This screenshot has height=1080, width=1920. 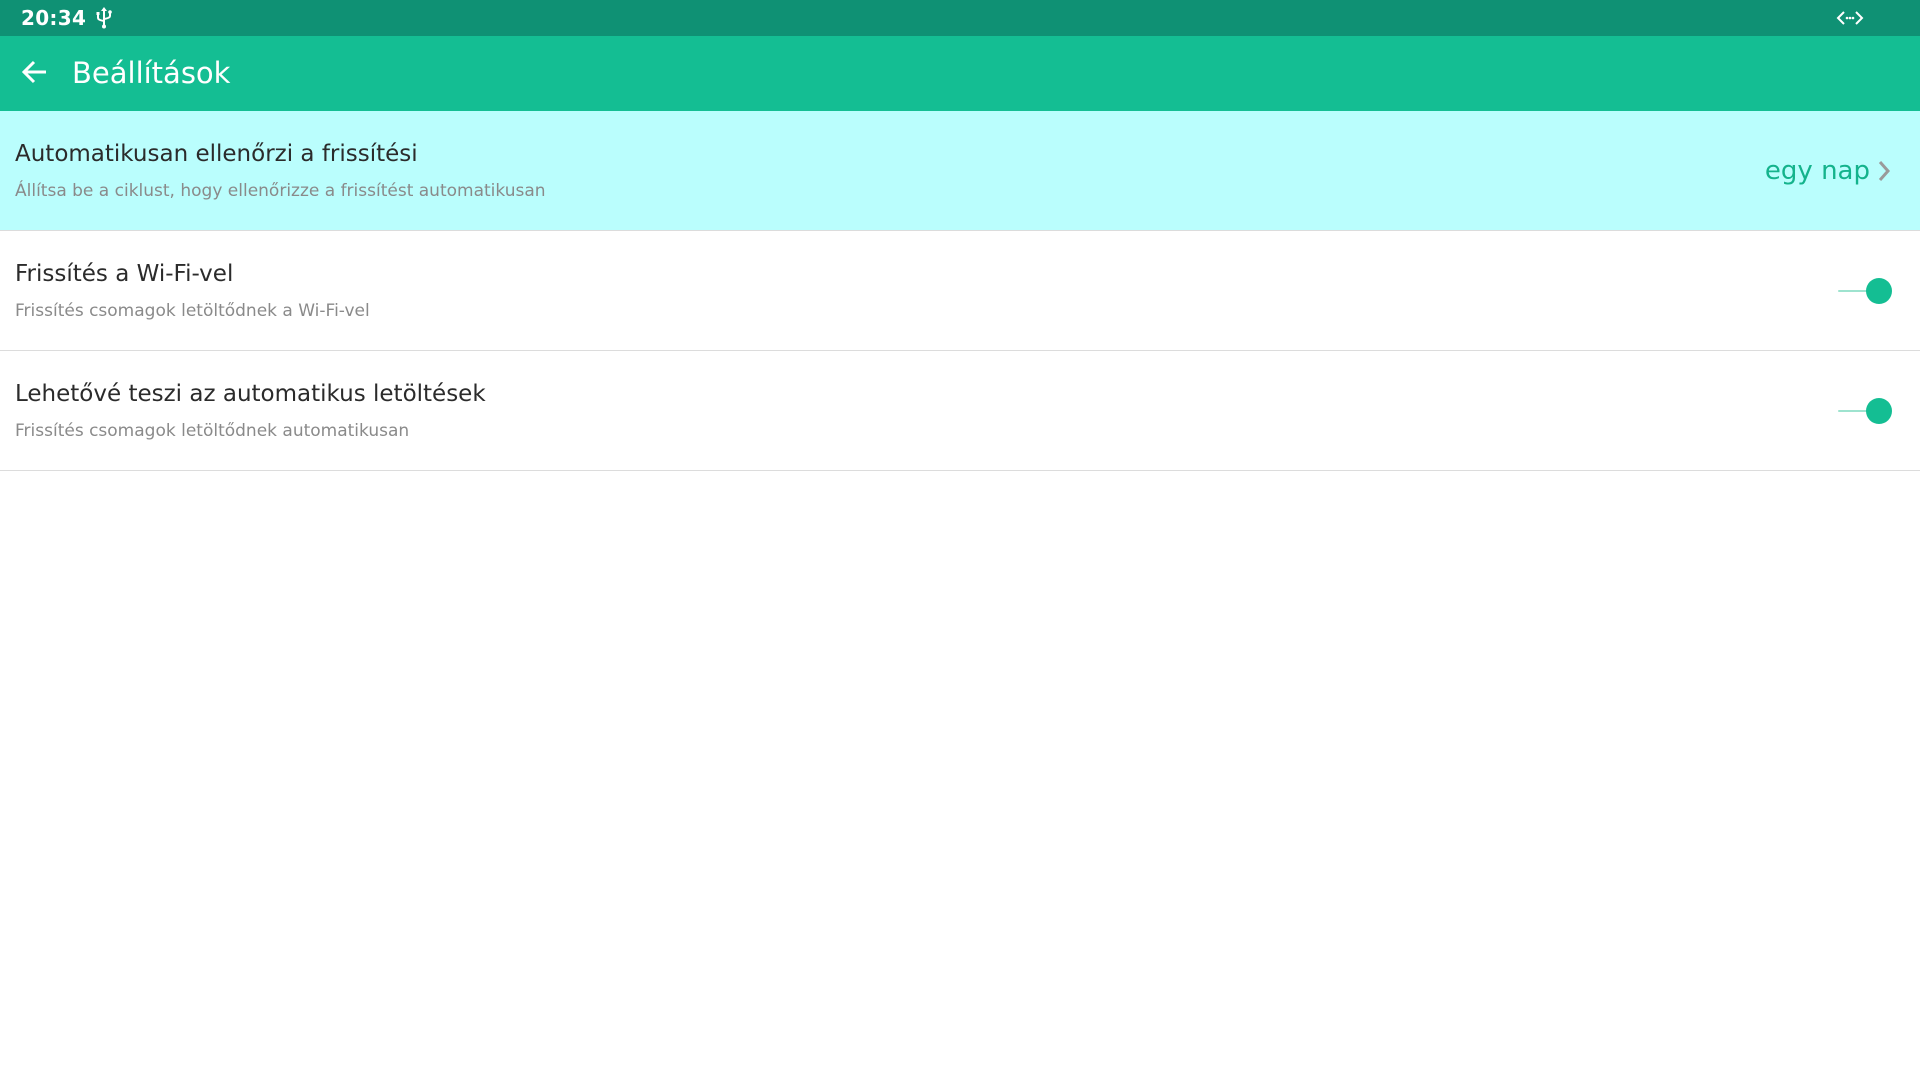 What do you see at coordinates (960, 73) in the screenshot?
I see `app-bar: Beállítások` at bounding box center [960, 73].